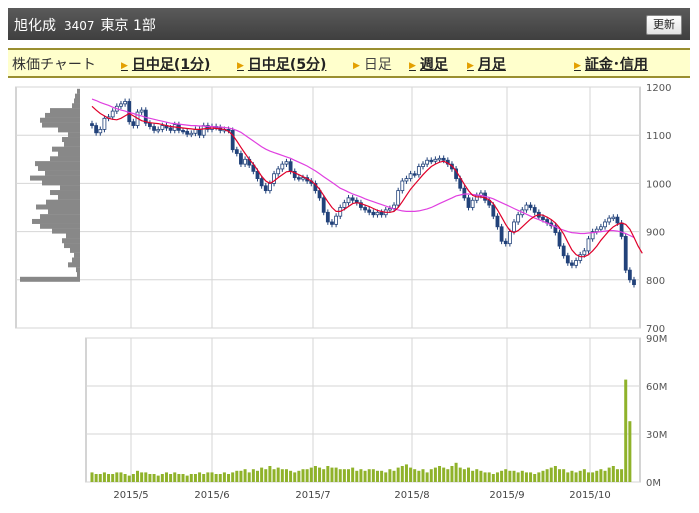  What do you see at coordinates (658, 88) in the screenshot?
I see `price-tick-label: 1200` at bounding box center [658, 88].